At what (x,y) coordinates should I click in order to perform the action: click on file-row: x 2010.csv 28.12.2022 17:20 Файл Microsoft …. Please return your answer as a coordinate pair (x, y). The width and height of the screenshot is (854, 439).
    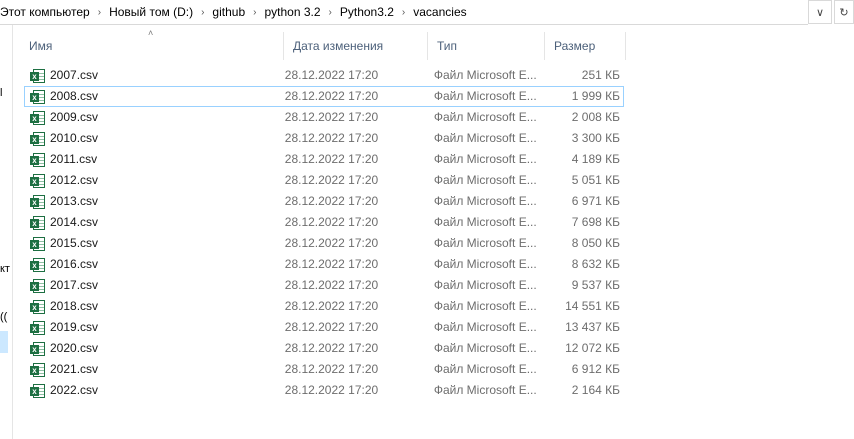
    Looking at the image, I should click on (324, 138).